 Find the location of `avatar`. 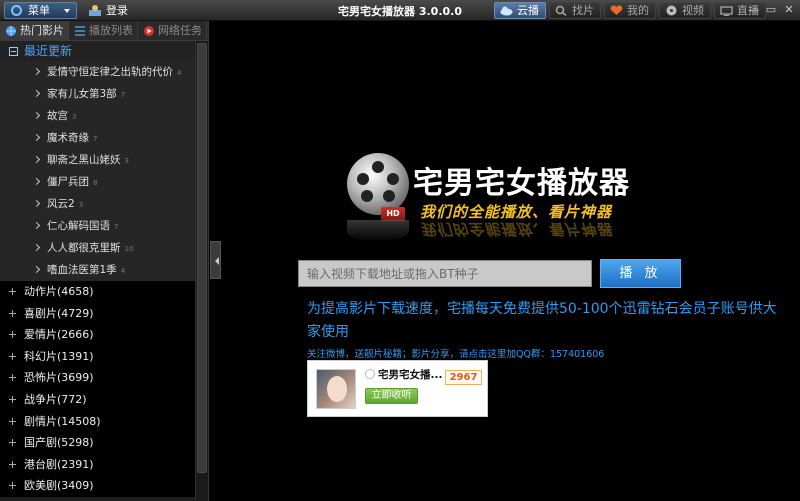

avatar is located at coordinates (336, 389).